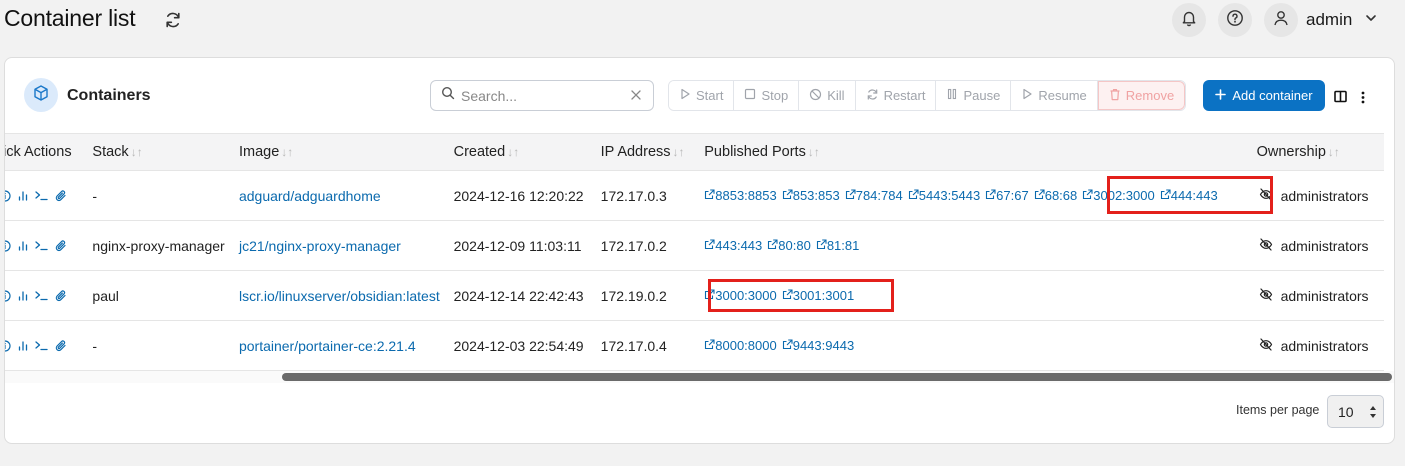  I want to click on kill-button: Kill, so click(827, 95).